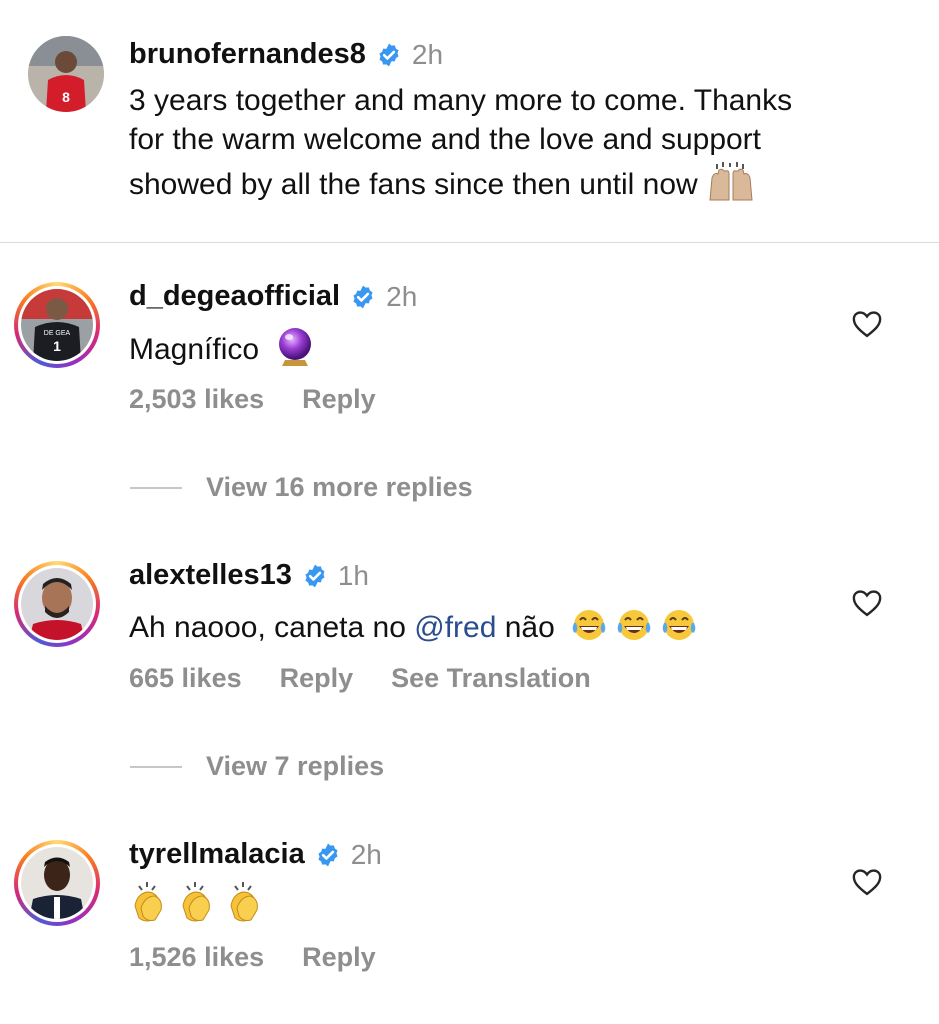 This screenshot has width=939, height=1024. I want to click on mention-link: @fred, so click(455, 627).